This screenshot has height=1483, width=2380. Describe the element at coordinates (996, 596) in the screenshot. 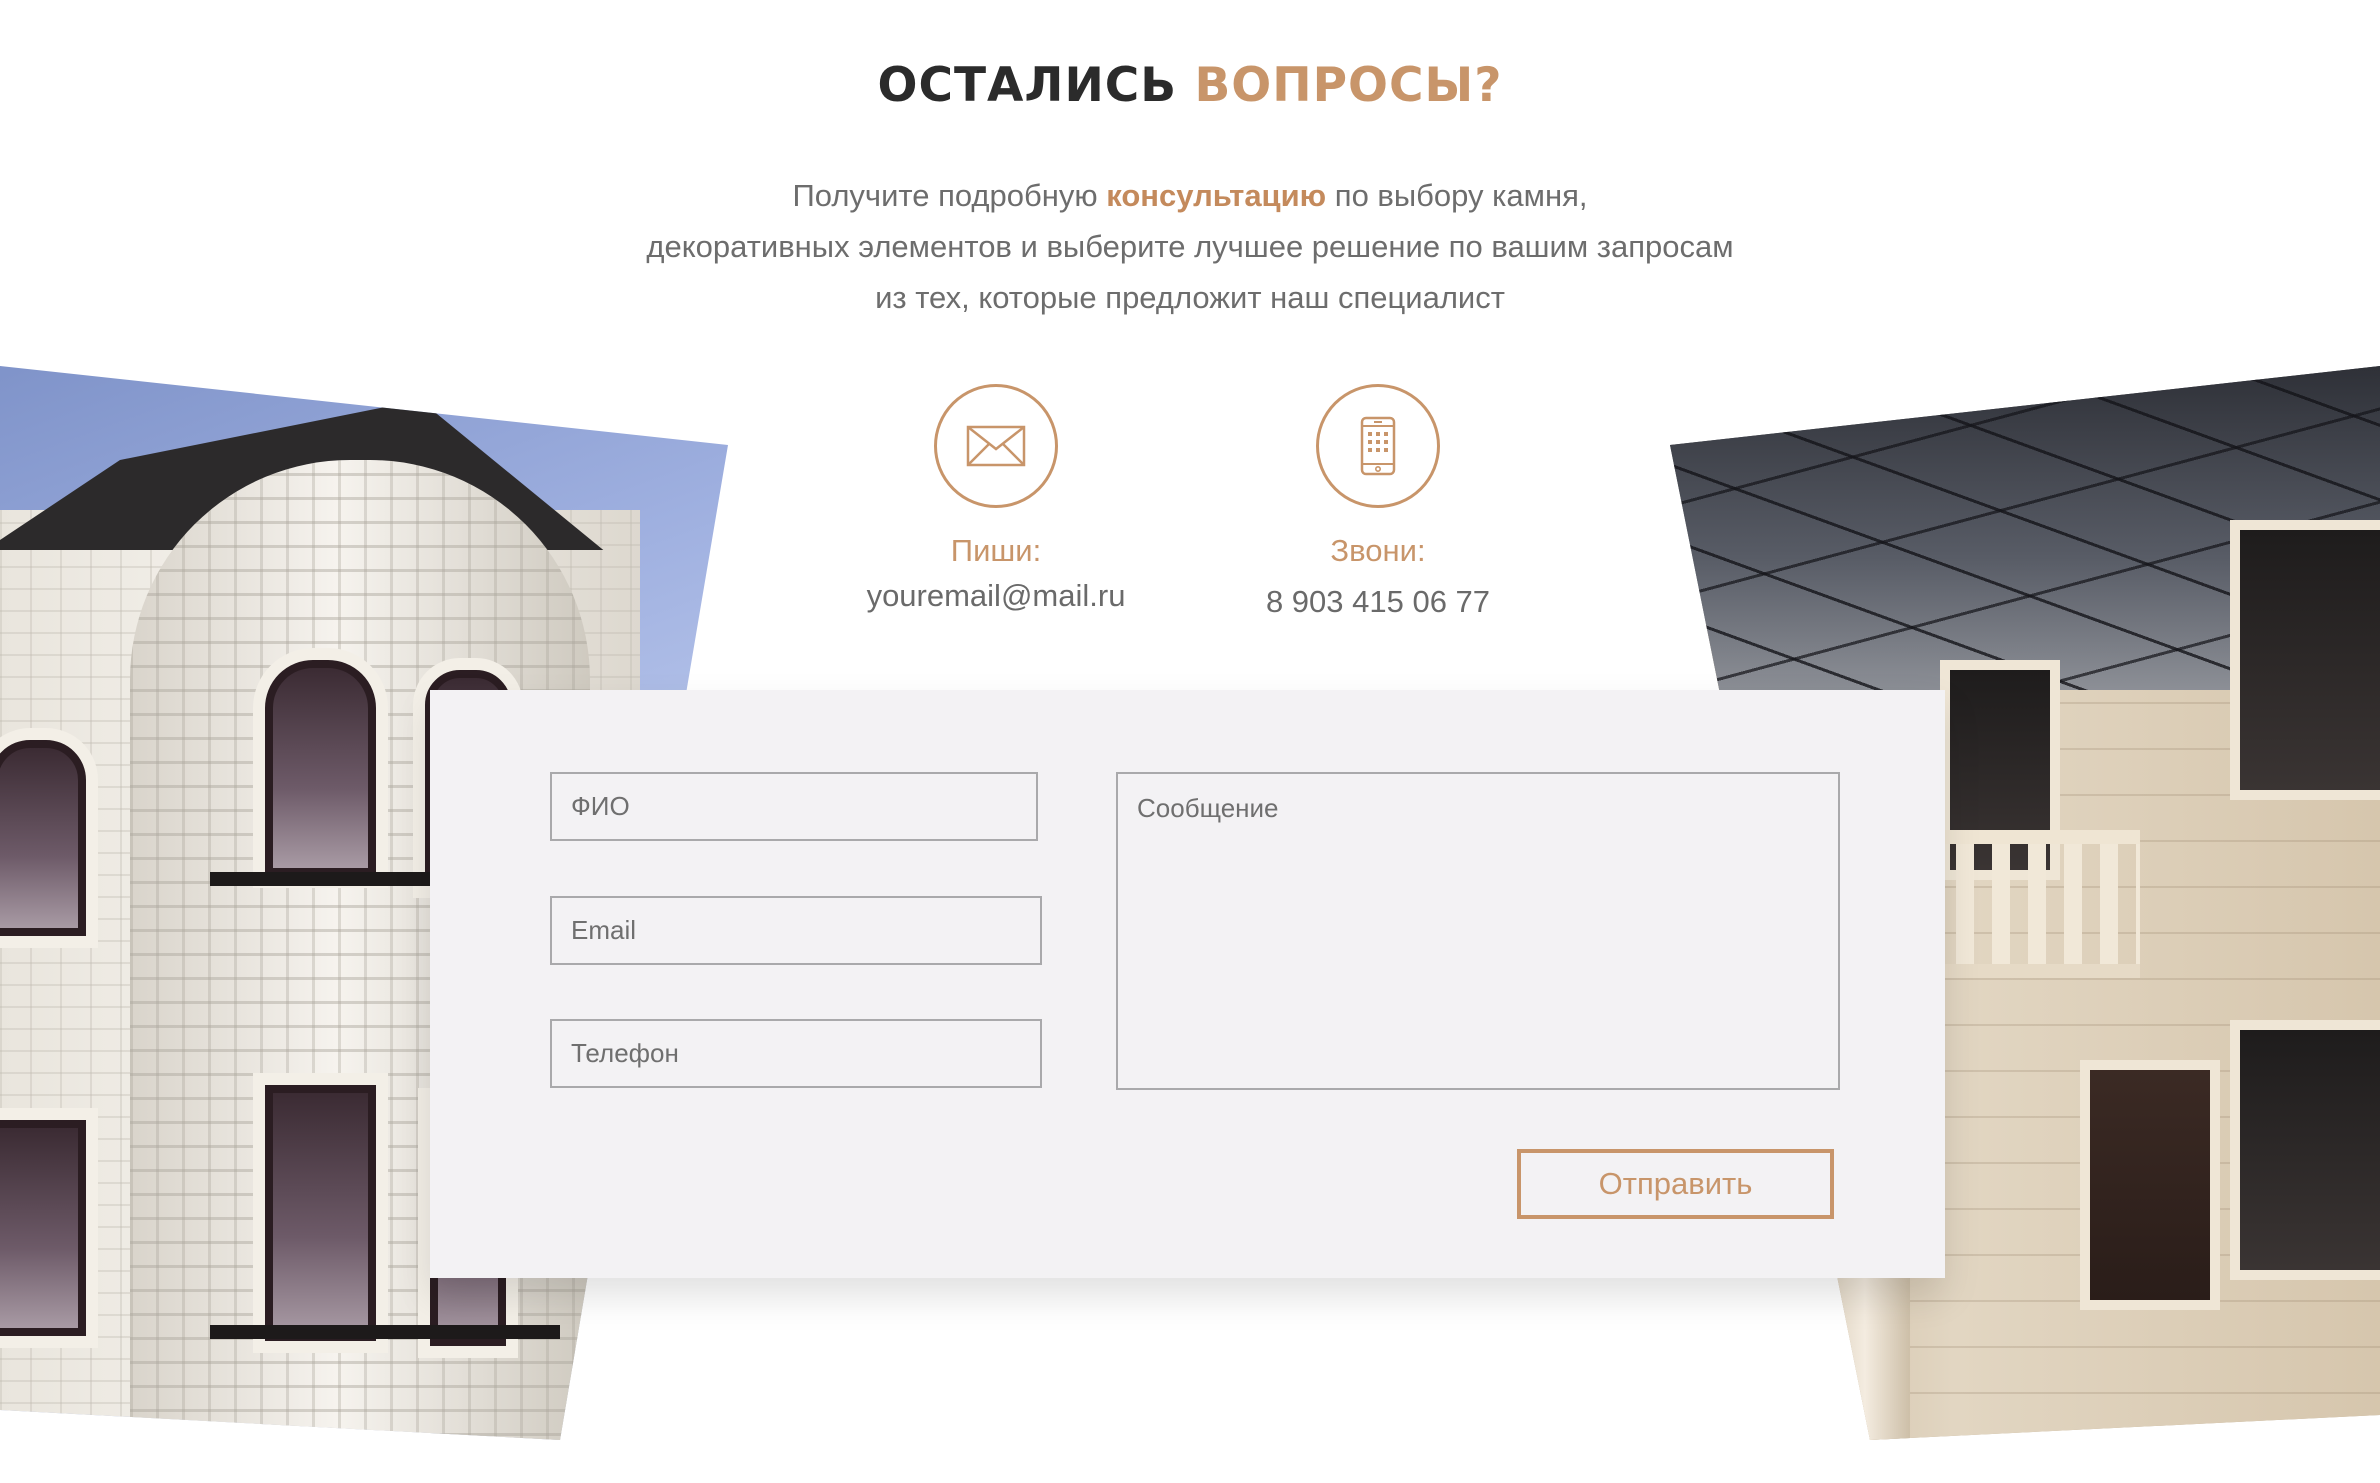

I see `contact-email-value: youremail@mail.ru` at that location.